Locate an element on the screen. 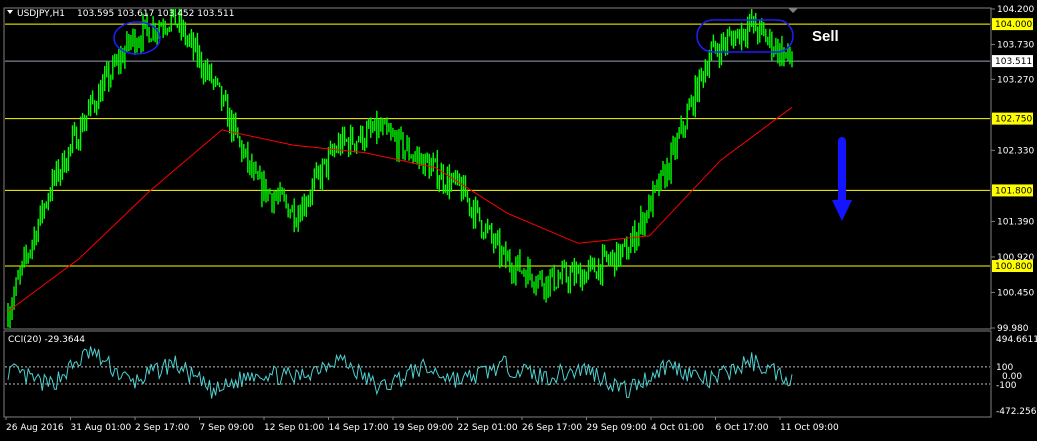 The width and height of the screenshot is (1037, 441). price-tick-label: 104.200 is located at coordinates (1015, 10).